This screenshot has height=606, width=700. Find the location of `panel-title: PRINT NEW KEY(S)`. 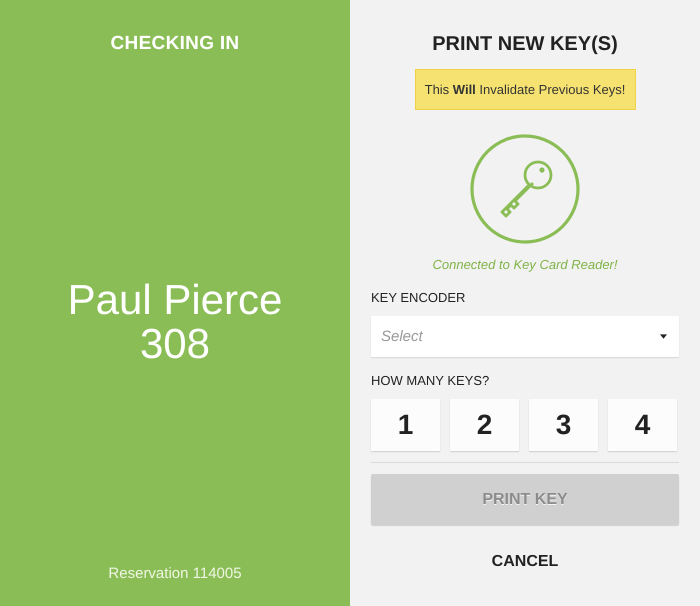

panel-title: PRINT NEW KEY(S) is located at coordinates (525, 44).